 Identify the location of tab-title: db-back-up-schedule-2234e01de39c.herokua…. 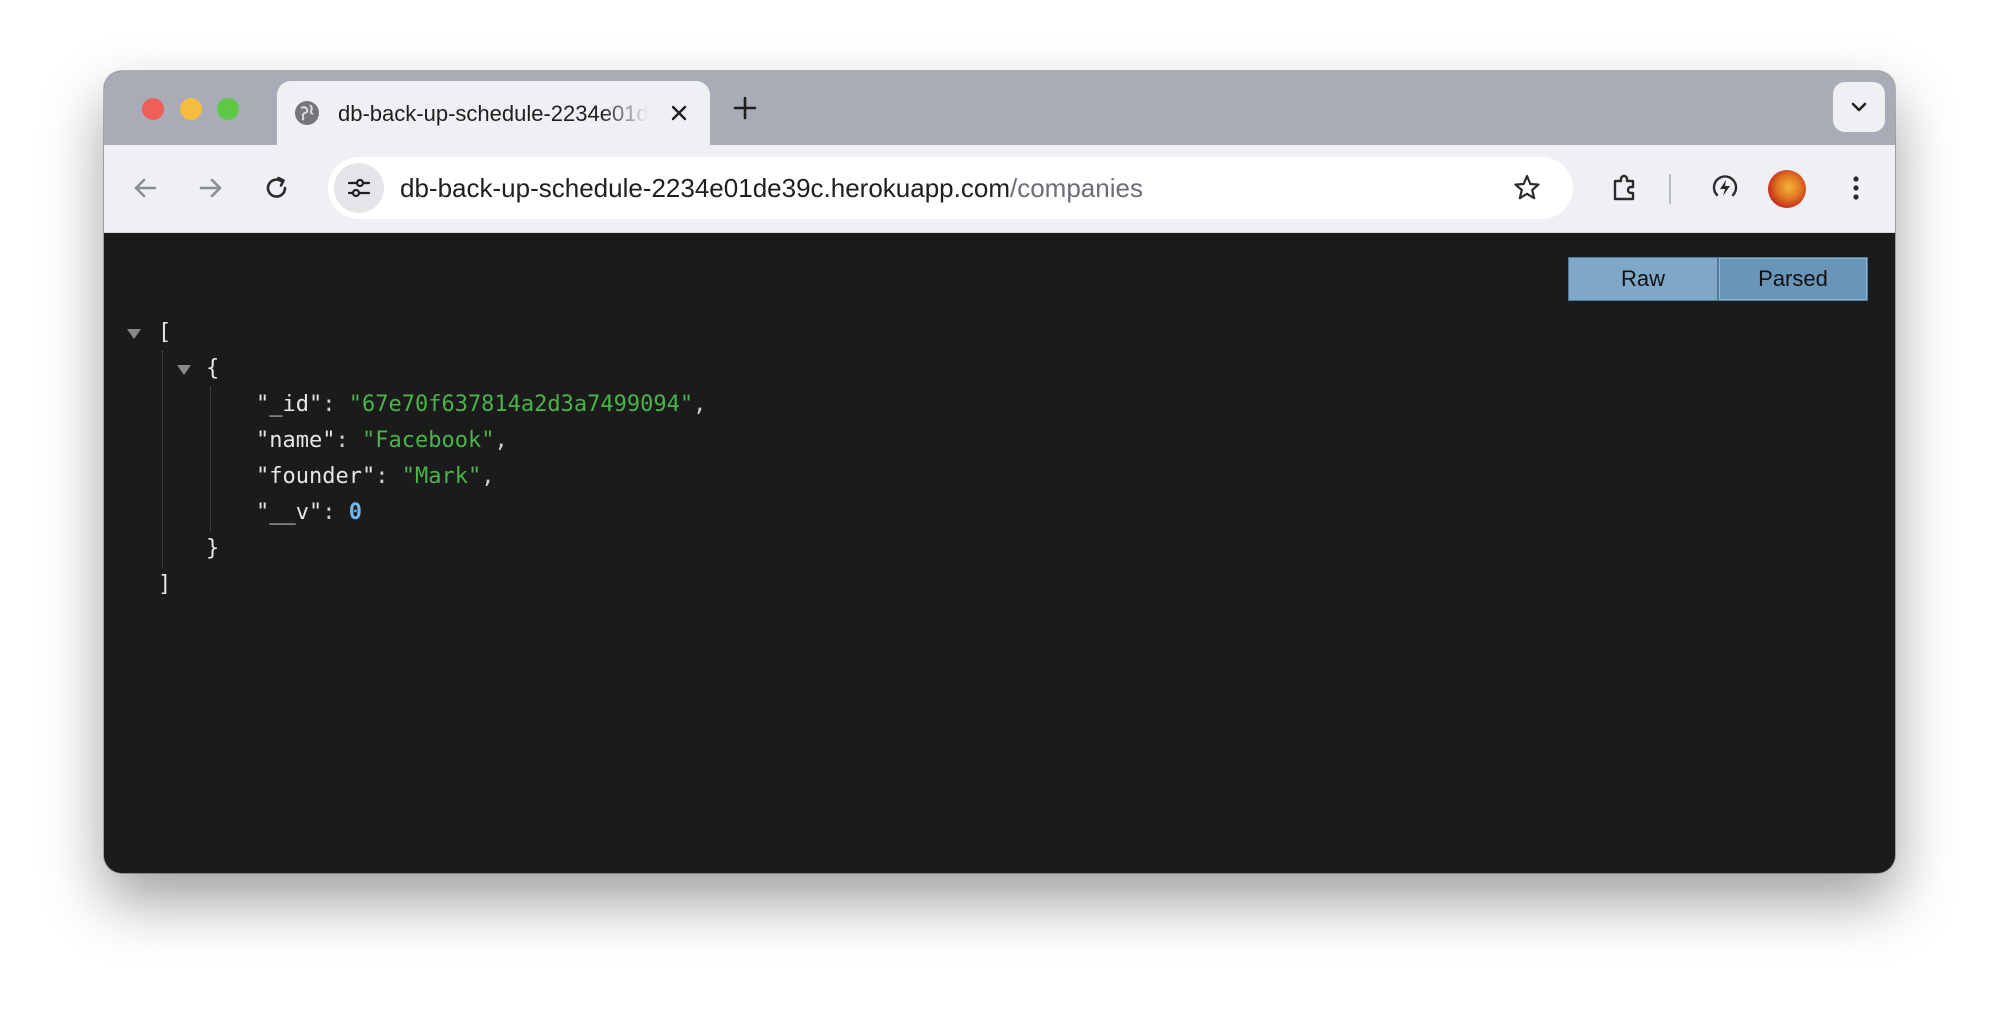
(493, 113).